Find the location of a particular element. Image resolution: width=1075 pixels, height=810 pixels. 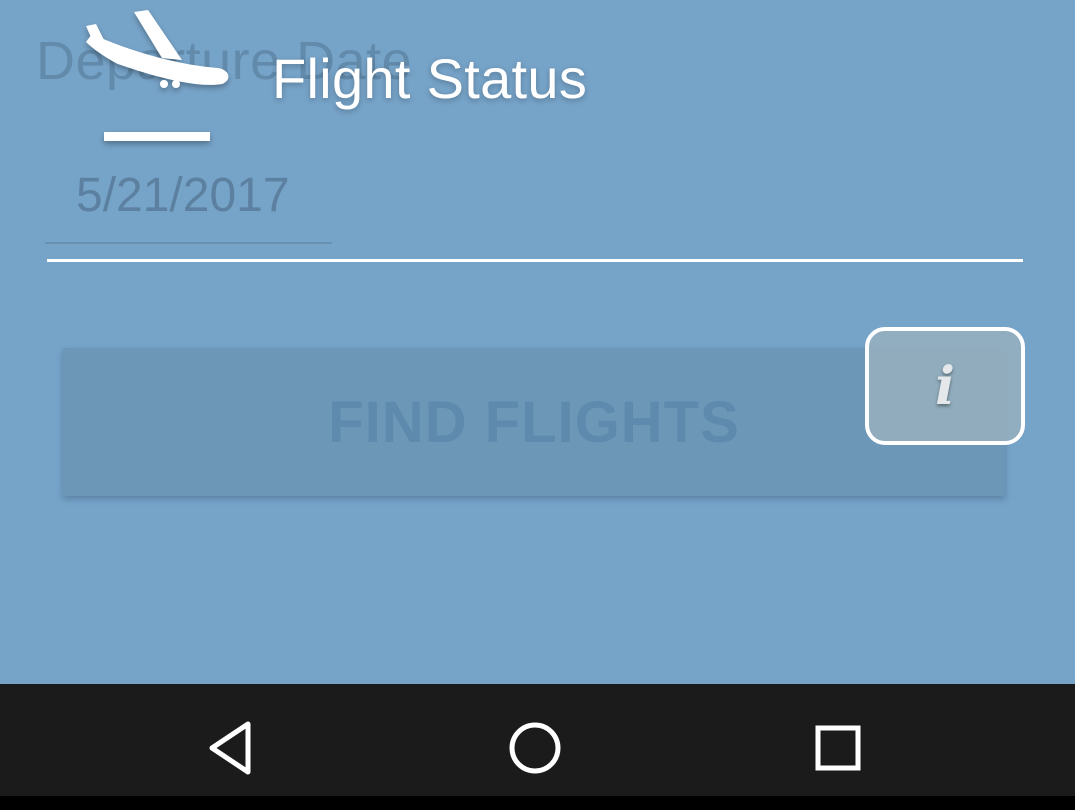

page-title: Flight Status is located at coordinates (430, 78).